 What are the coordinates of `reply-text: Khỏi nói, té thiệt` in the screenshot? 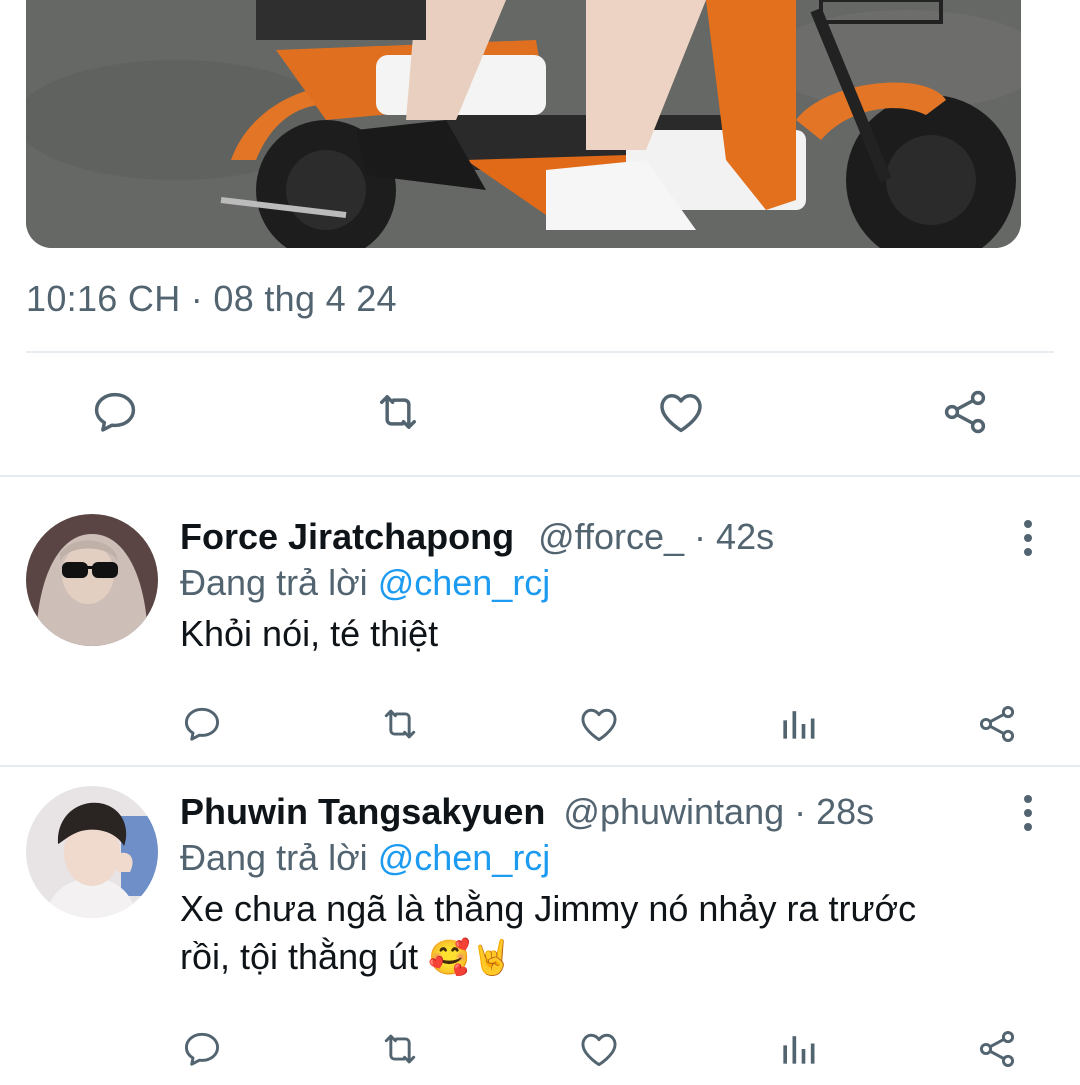 It's located at (610, 634).